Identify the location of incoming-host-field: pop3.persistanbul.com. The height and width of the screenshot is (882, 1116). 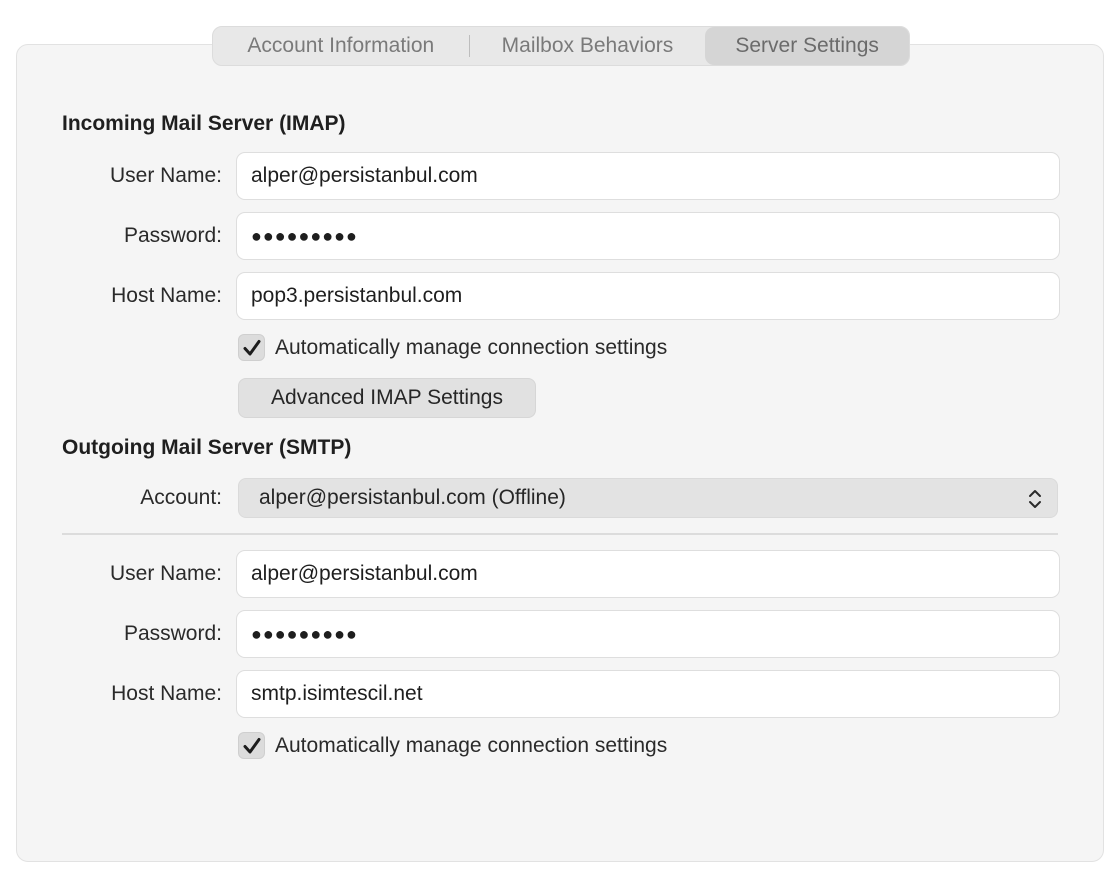
(648, 296).